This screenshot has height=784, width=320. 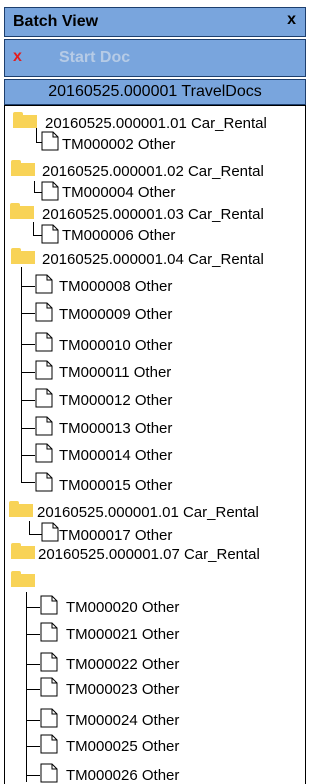 What do you see at coordinates (115, 314) in the screenshot?
I see `document-label: TM000009 Other` at bounding box center [115, 314].